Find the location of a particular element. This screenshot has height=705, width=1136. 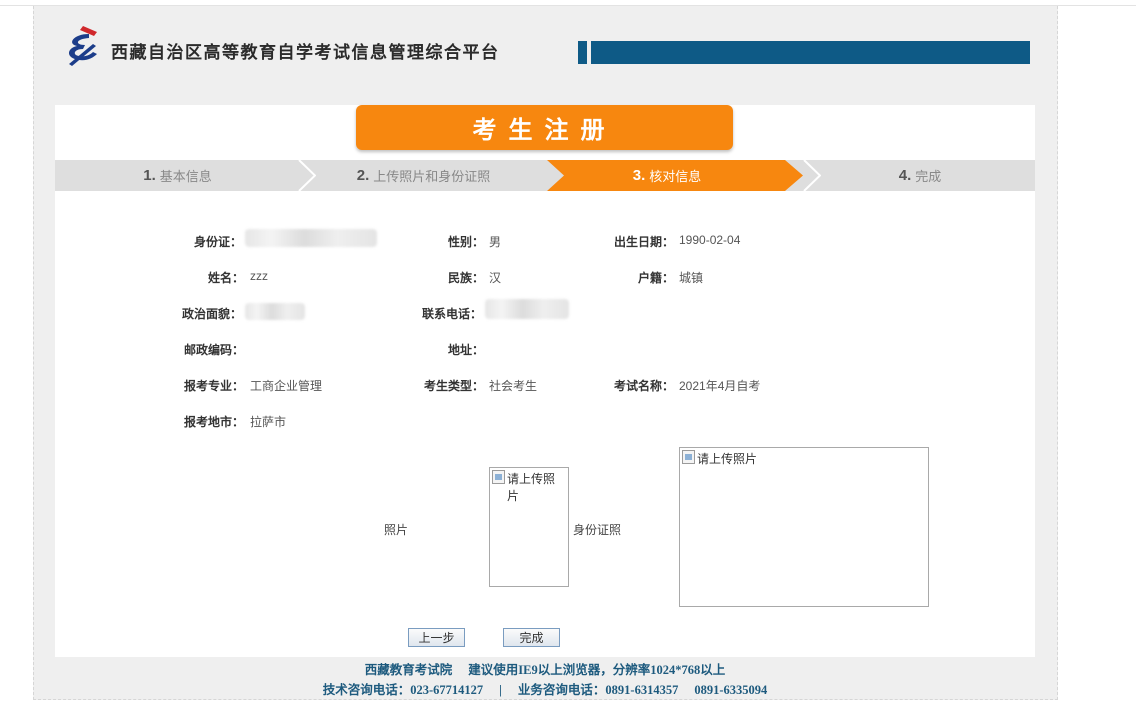

step-4: 4. 完成 is located at coordinates (920, 175).